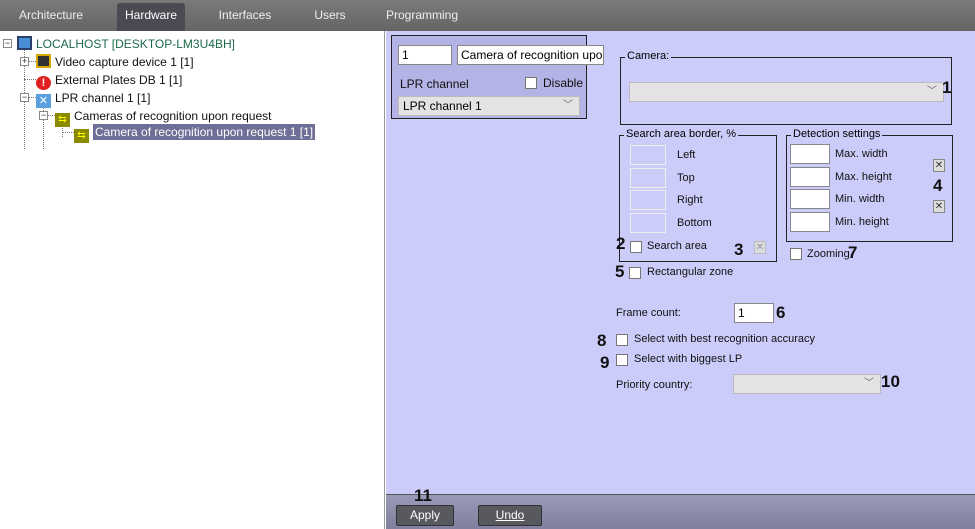 This screenshot has height=529, width=975. What do you see at coordinates (510, 515) in the screenshot?
I see `undo-button: Undo` at bounding box center [510, 515].